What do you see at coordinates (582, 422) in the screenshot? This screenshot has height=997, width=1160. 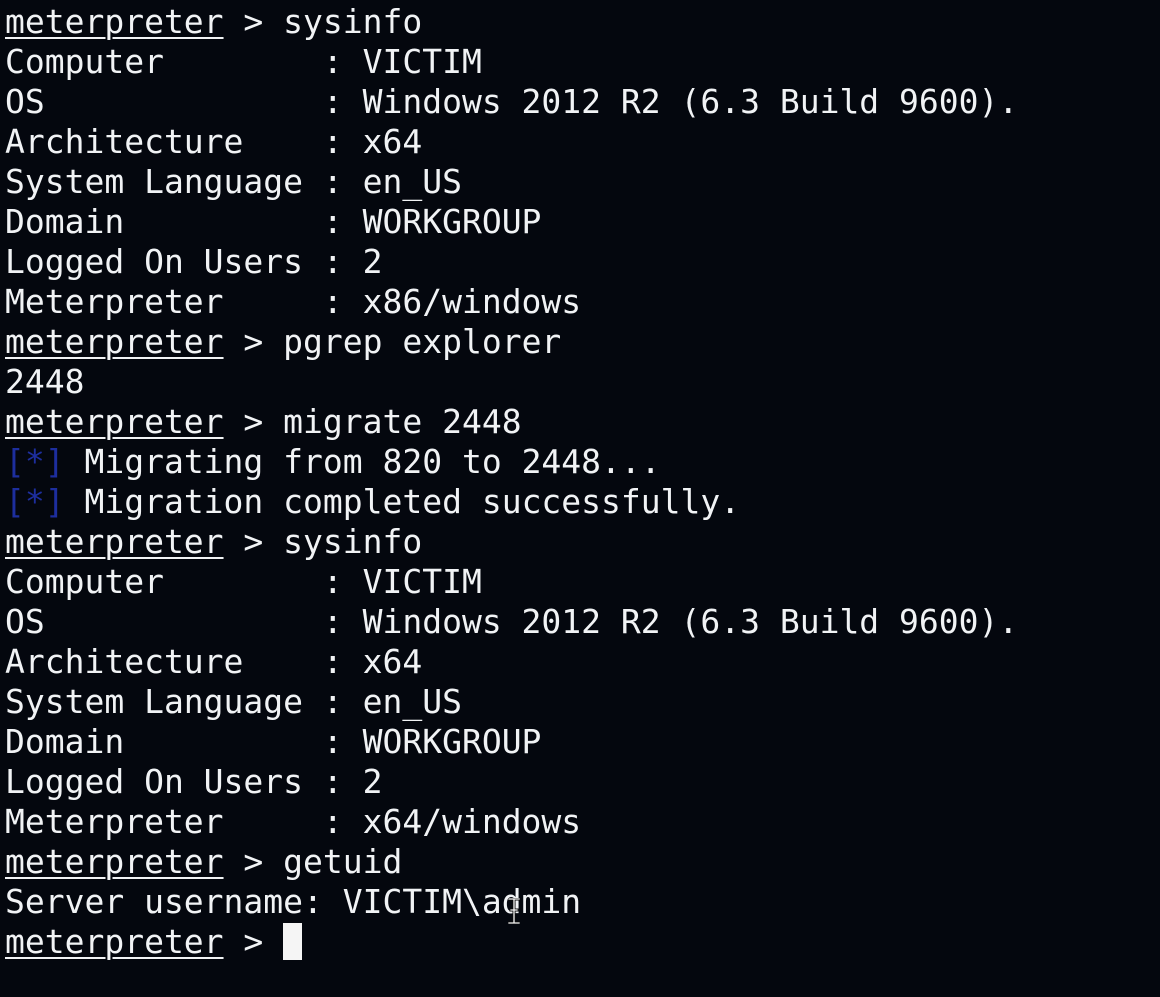 I see `terminal-line-command: meterpreter > migrate 2448` at bounding box center [582, 422].